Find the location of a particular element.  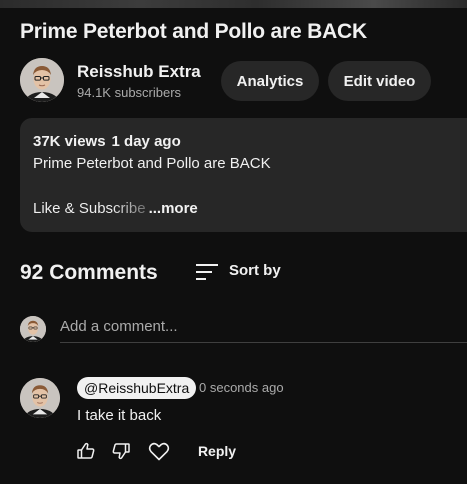

show-more-link: ...more is located at coordinates (173, 208).